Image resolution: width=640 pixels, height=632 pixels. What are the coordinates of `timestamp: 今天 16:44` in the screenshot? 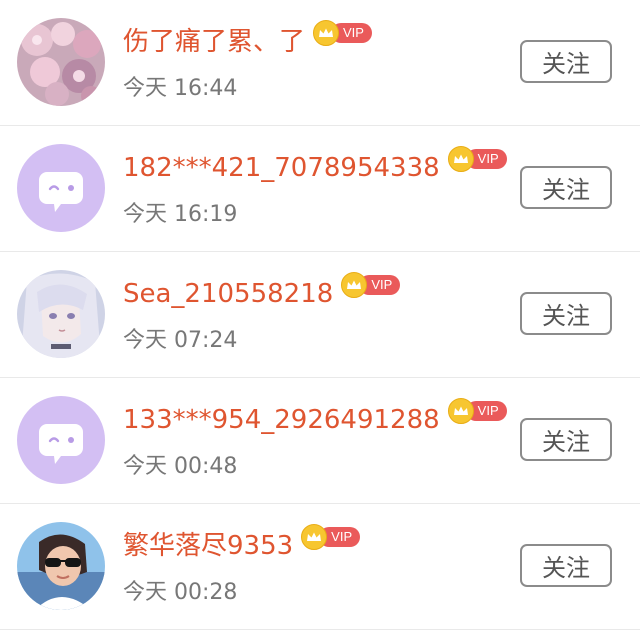 It's located at (180, 88).